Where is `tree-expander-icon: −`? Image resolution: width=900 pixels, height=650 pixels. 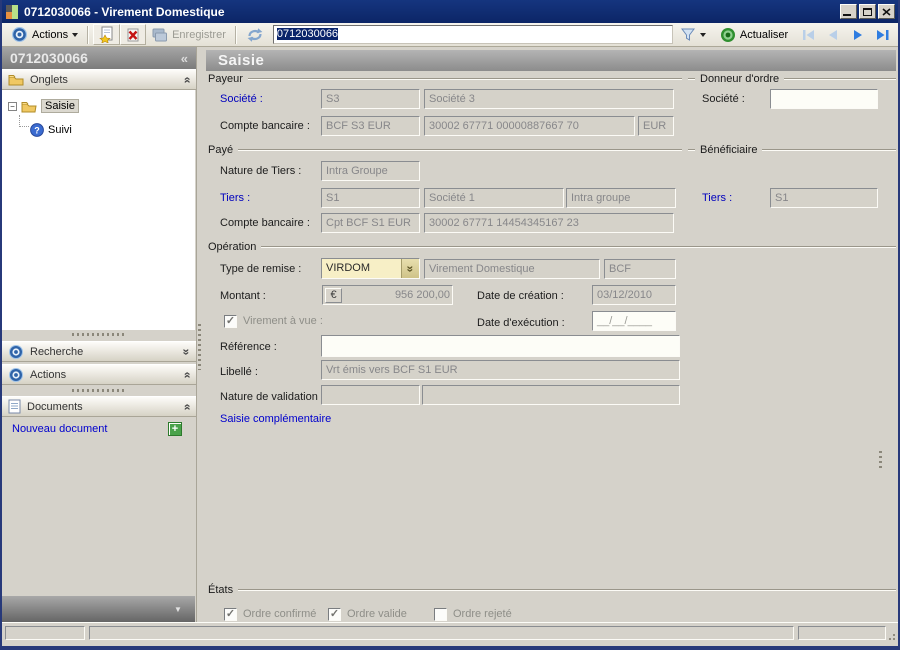
tree-expander-icon: − is located at coordinates (12, 106).